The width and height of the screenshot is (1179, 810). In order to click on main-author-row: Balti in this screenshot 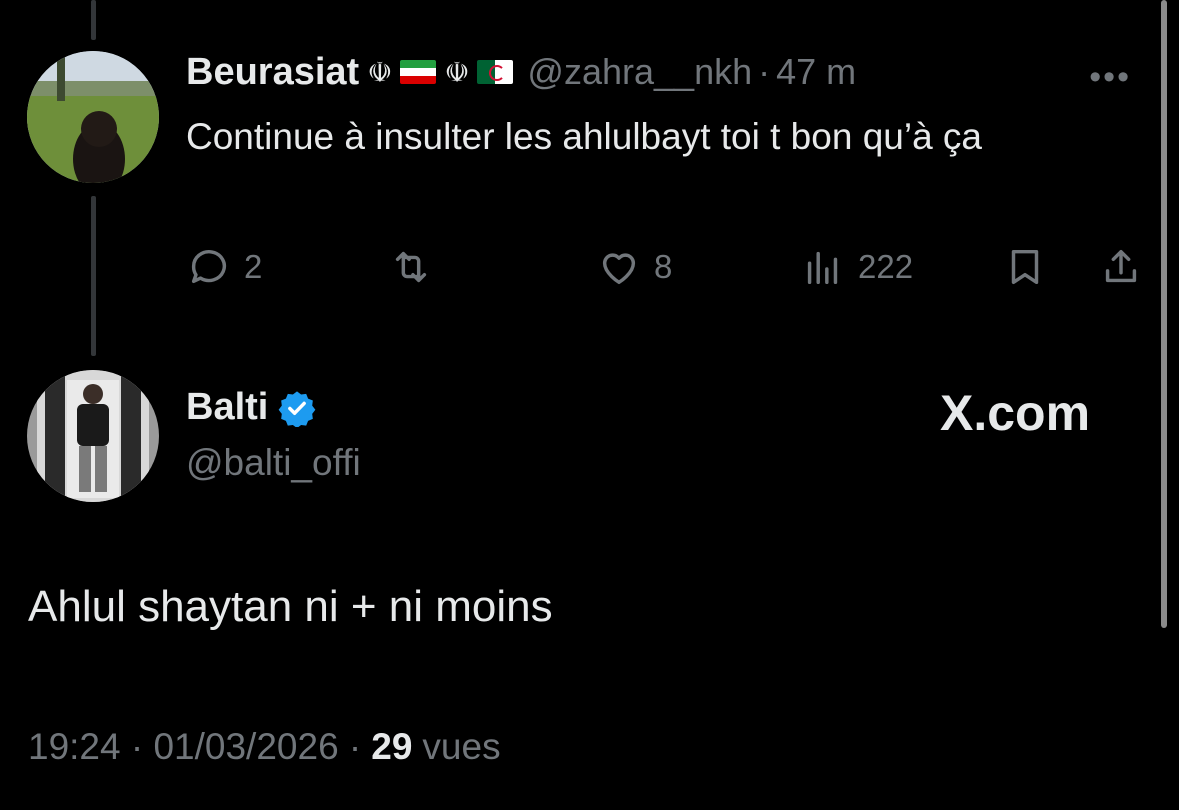, I will do `click(251, 407)`.